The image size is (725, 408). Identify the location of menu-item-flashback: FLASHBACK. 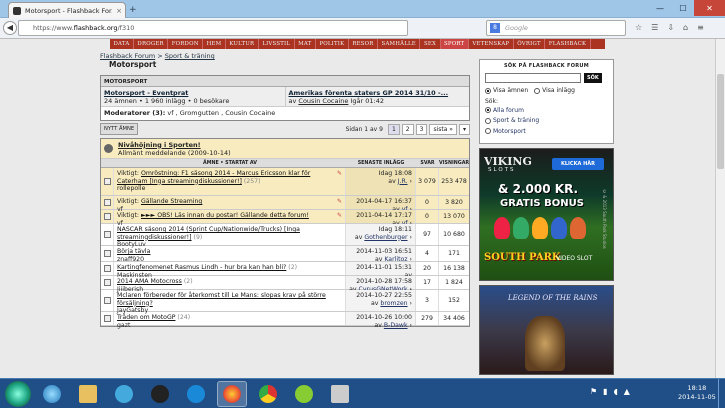
(568, 44).